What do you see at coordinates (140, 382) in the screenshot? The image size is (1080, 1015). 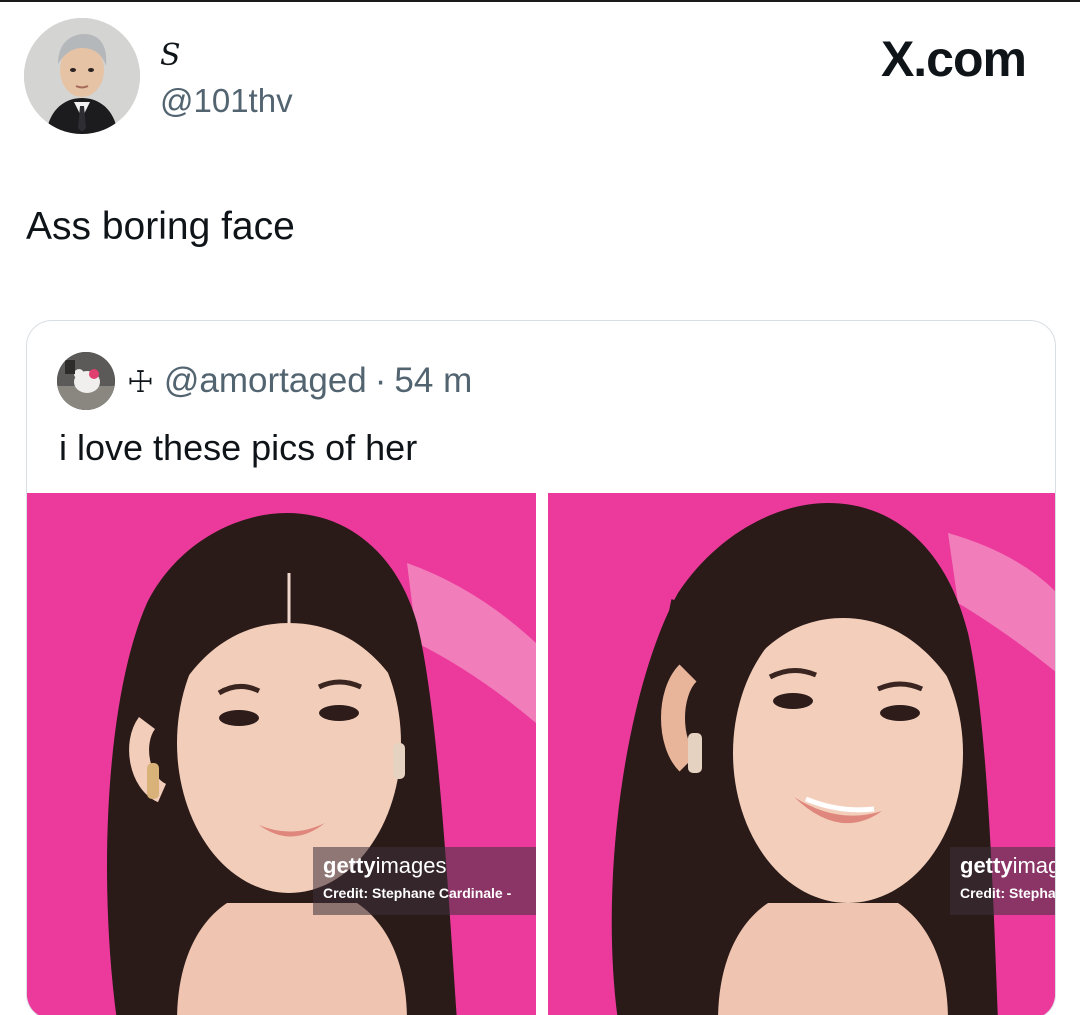 I see `cross-dagger-icon: ☩` at bounding box center [140, 382].